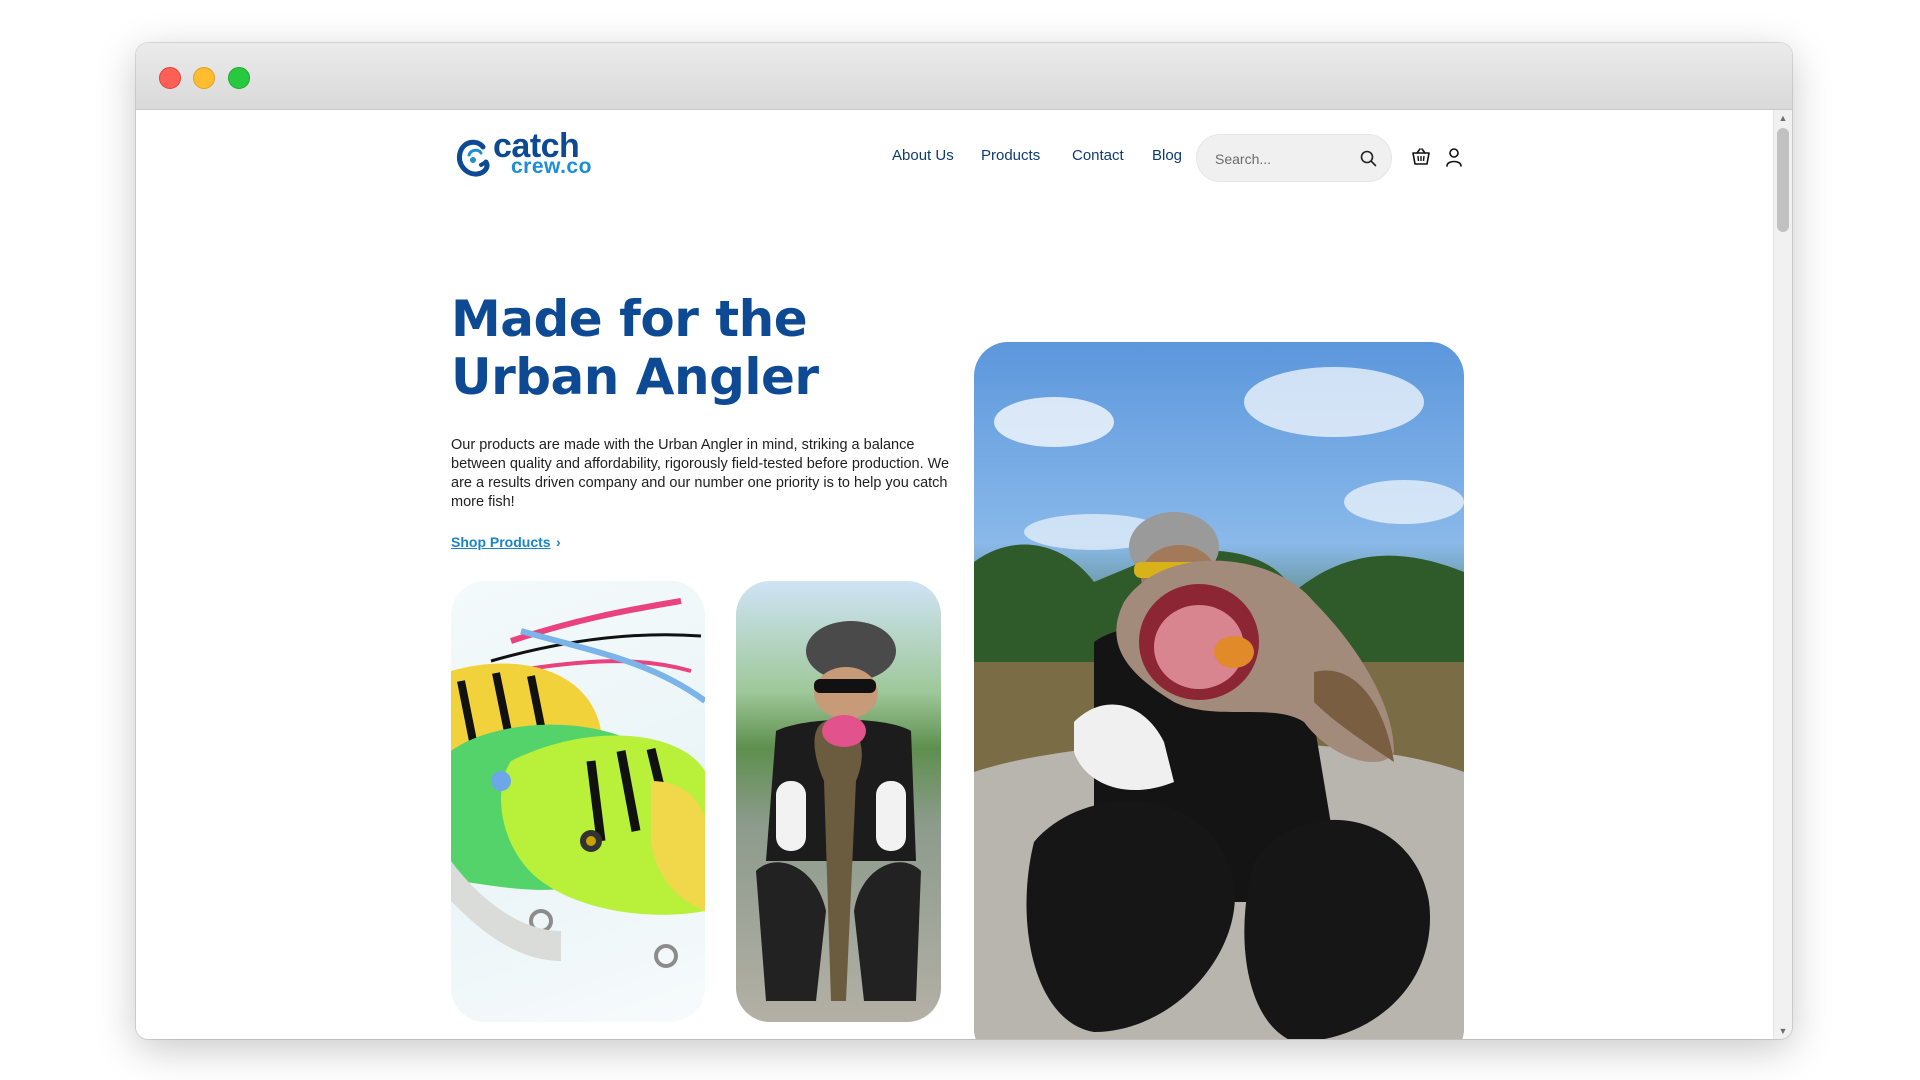  What do you see at coordinates (1783, 1031) in the screenshot?
I see `scroll-down-arrow-icon: ▼` at bounding box center [1783, 1031].